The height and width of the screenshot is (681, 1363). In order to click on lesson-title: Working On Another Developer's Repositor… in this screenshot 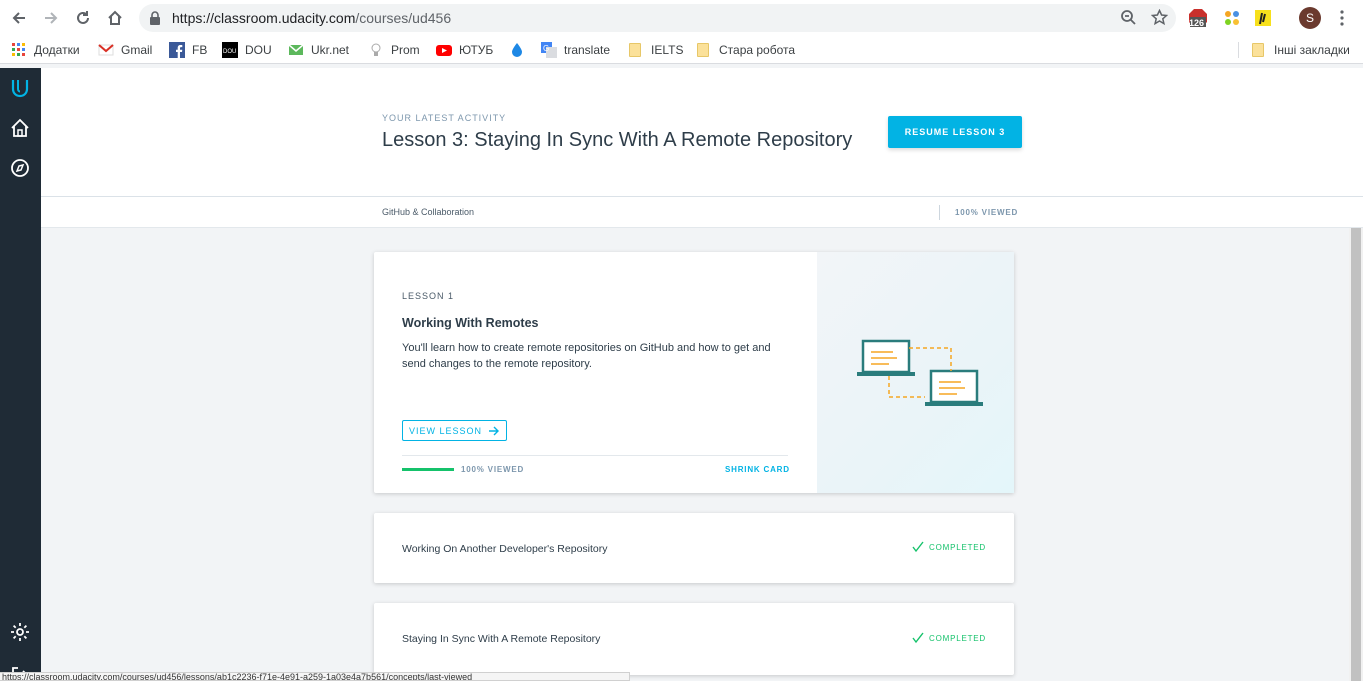, I will do `click(505, 549)`.